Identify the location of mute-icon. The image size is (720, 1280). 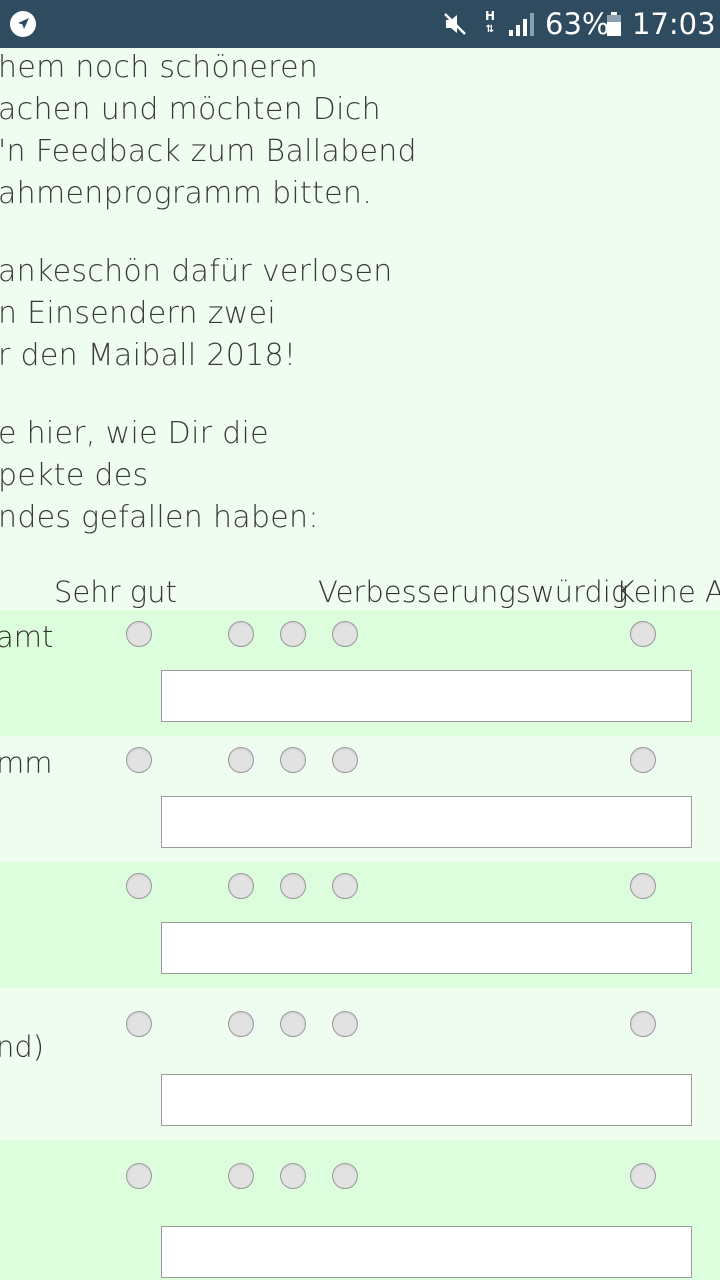
(455, 24).